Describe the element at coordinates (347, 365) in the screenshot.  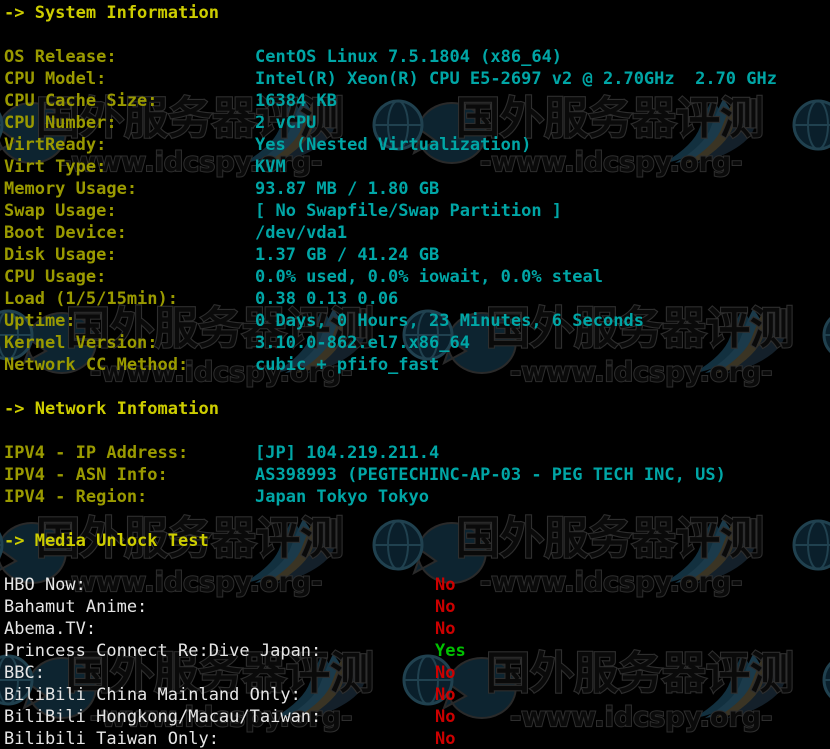
I see `info-row-value: cubic + pfifo_fast` at that location.